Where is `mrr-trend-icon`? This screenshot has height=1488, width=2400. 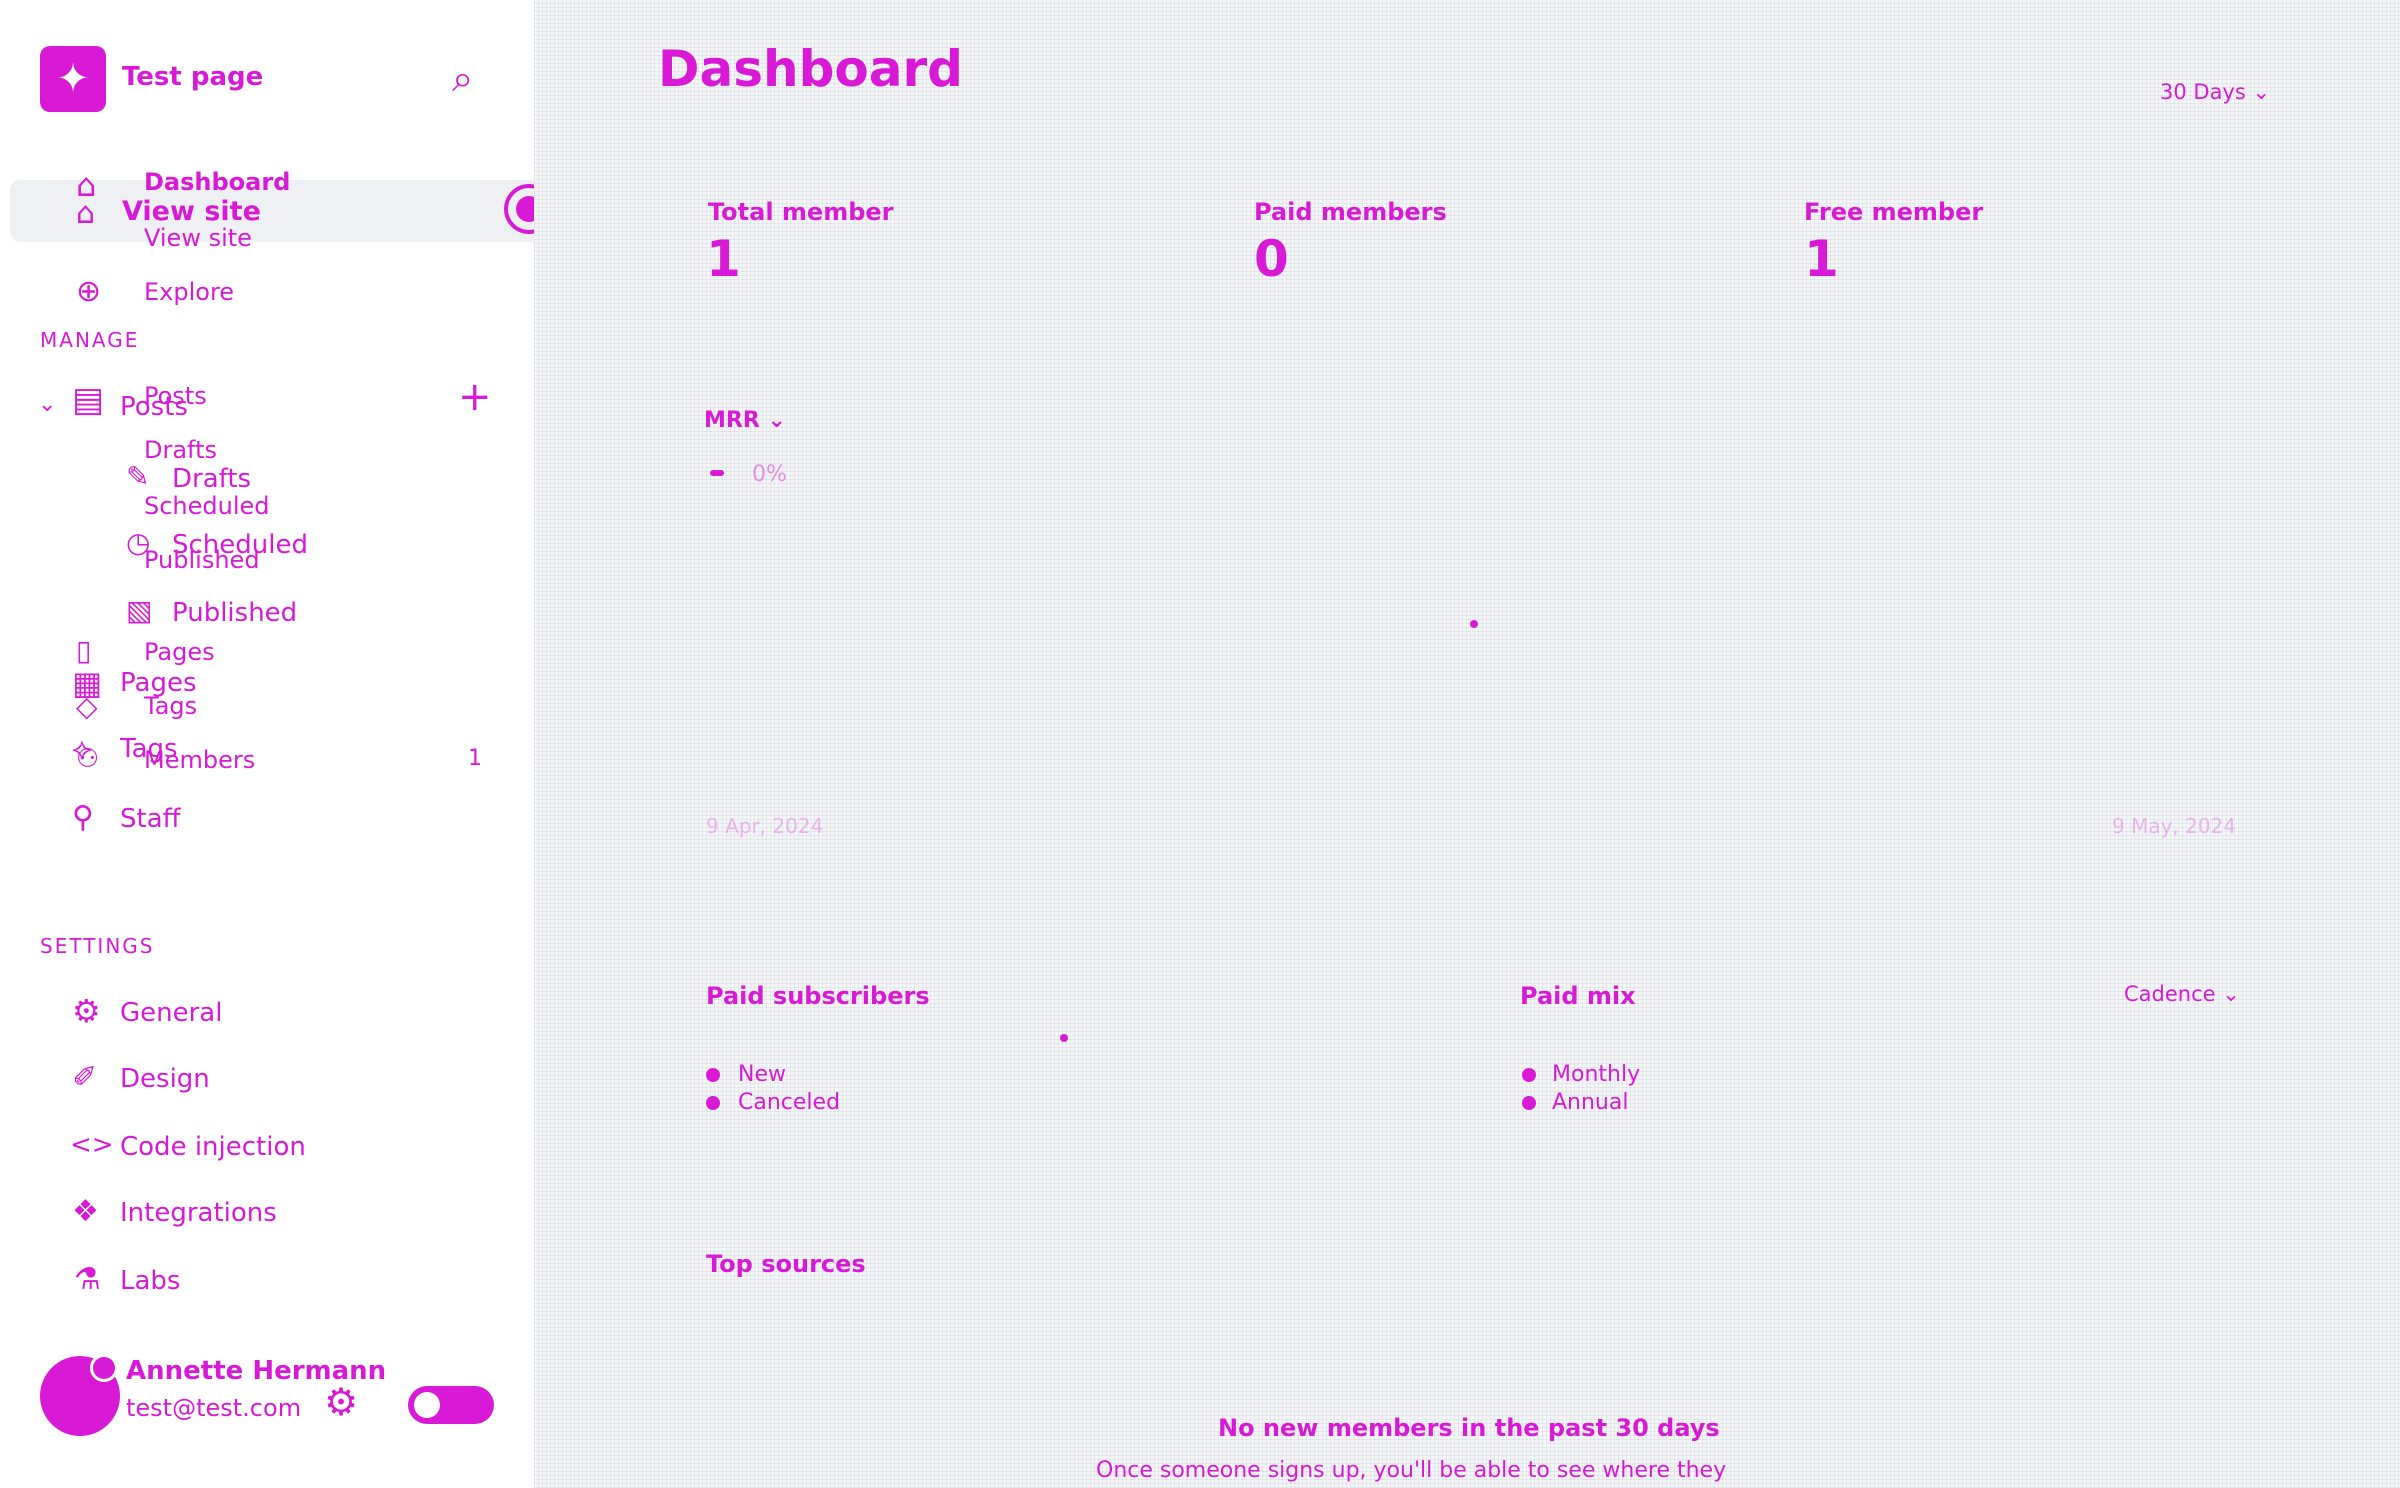 mrr-trend-icon is located at coordinates (717, 473).